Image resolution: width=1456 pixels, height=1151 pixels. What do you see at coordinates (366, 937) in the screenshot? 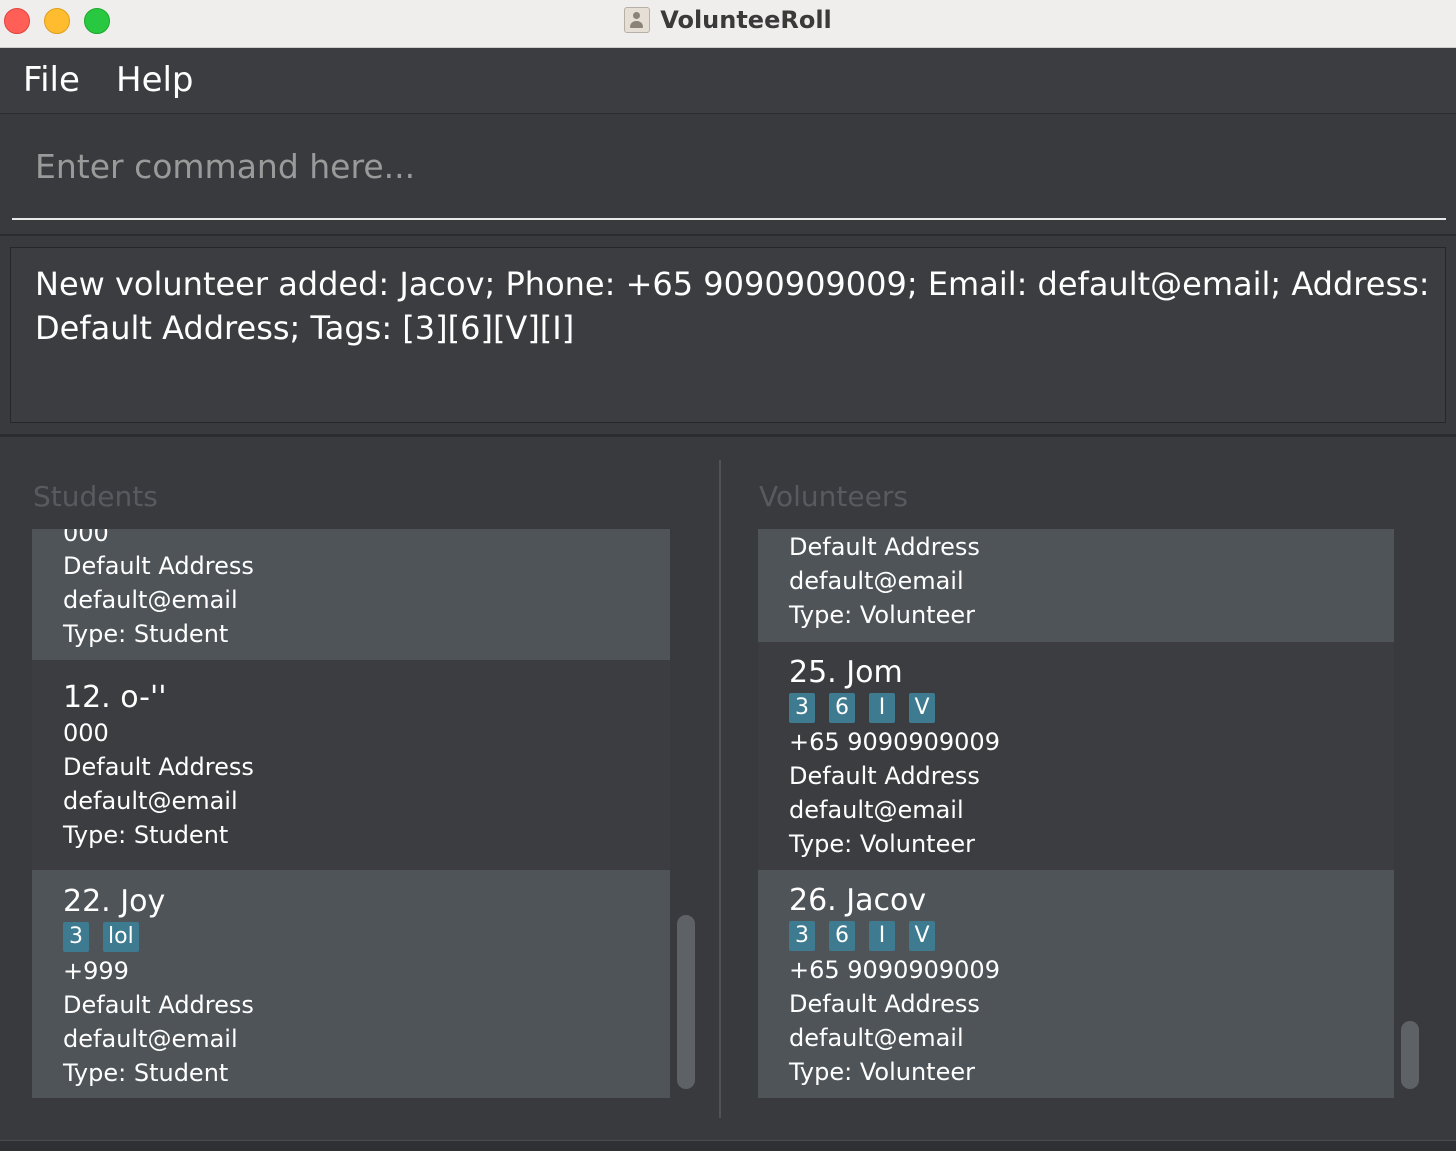
I see `tag-list: 3 lol` at bounding box center [366, 937].